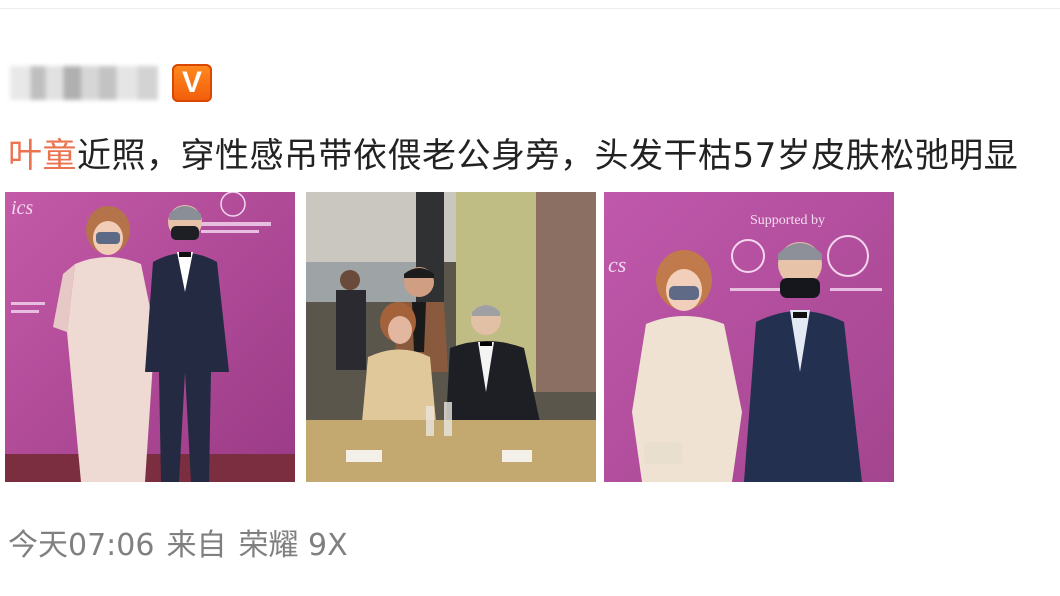 The height and width of the screenshot is (596, 1060). I want to click on svg-text: cs, so click(617, 264).